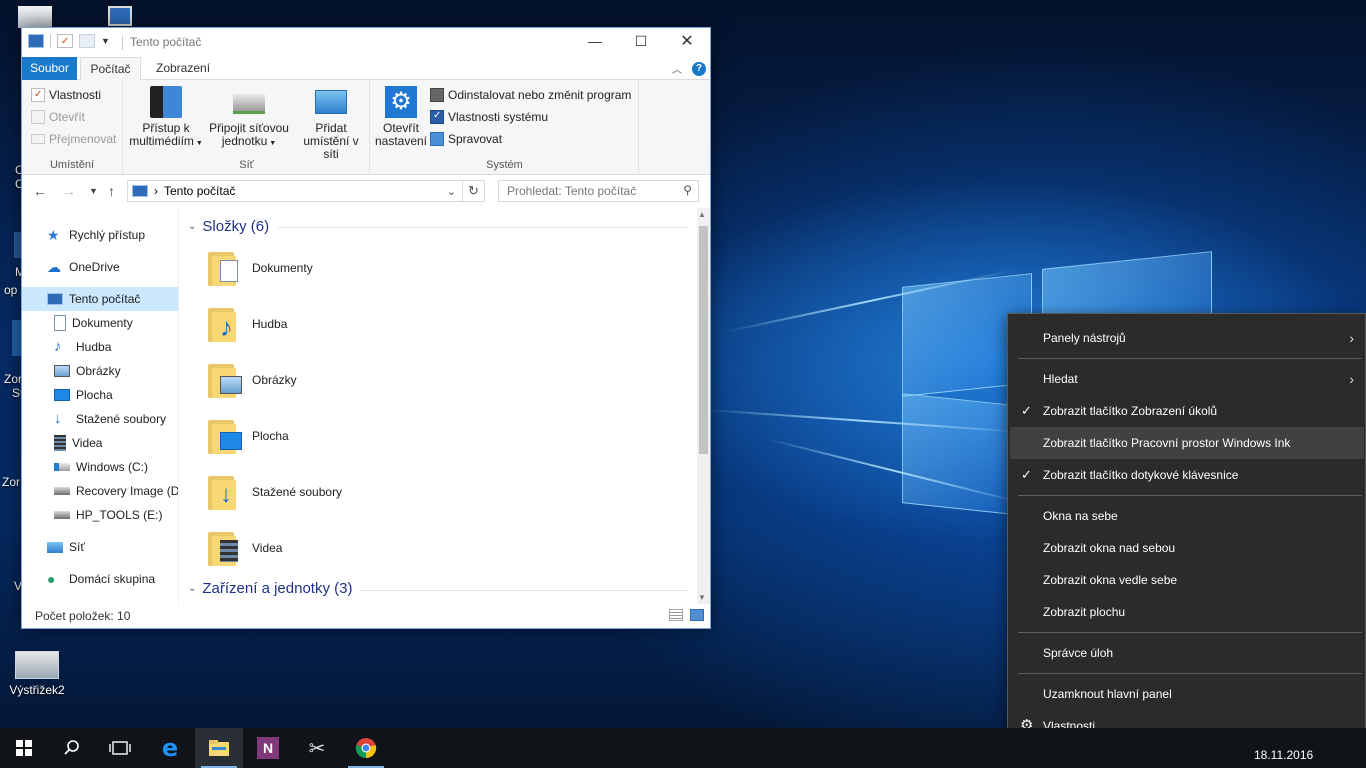 The width and height of the screenshot is (1366, 768). Describe the element at coordinates (530, 95) in the screenshot. I see `uninstall-program-button: Odinstalovat nebo změnit program` at that location.